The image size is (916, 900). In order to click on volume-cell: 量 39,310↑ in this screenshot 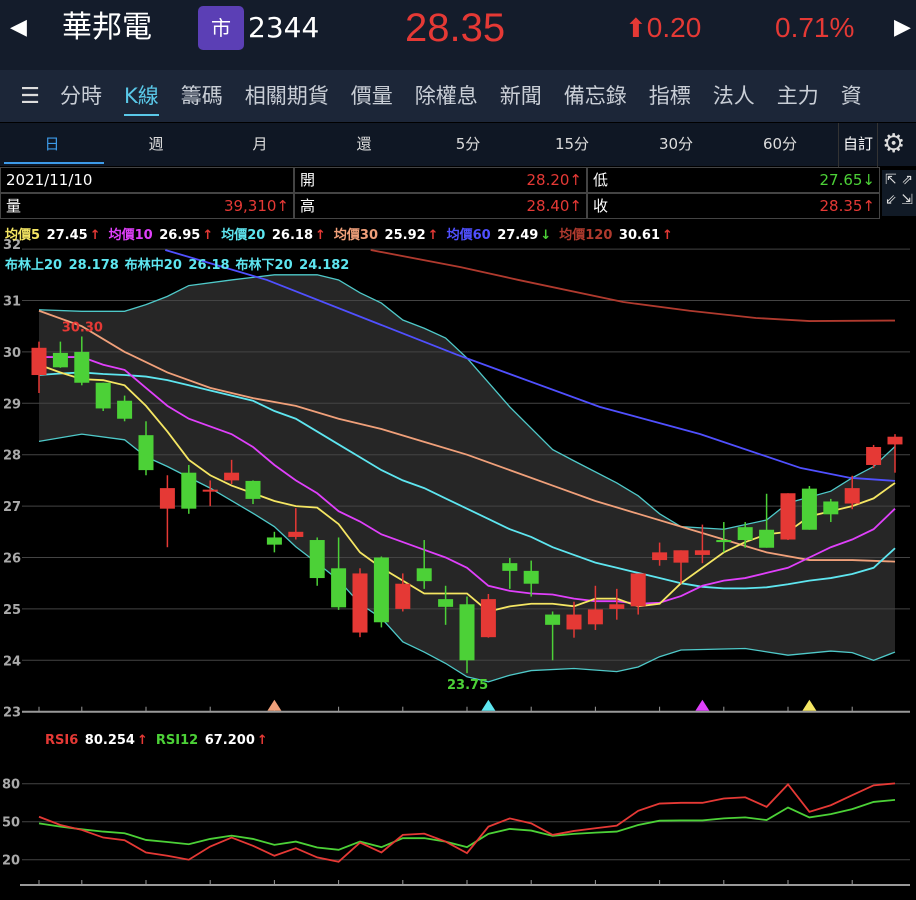, I will do `click(147, 206)`.